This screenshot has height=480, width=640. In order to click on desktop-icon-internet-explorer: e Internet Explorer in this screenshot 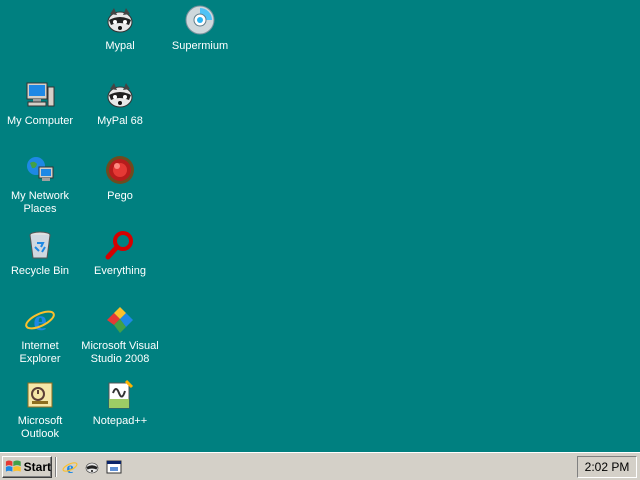, I will do `click(40, 337)`.